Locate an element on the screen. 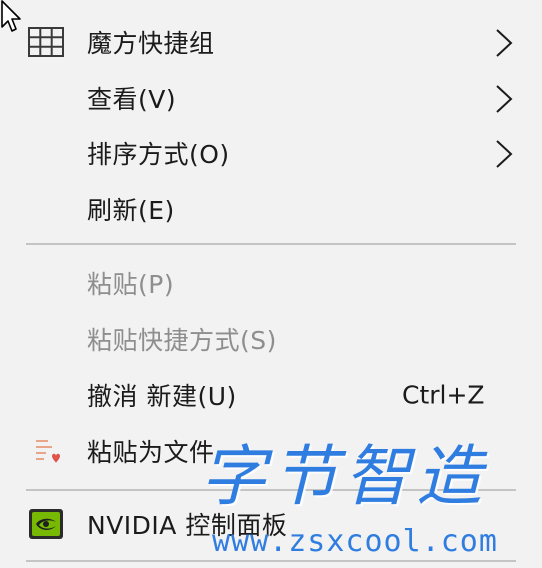 The width and height of the screenshot is (542, 568). menu-item-label: 粘贴快捷方式(S) is located at coordinates (182, 340).